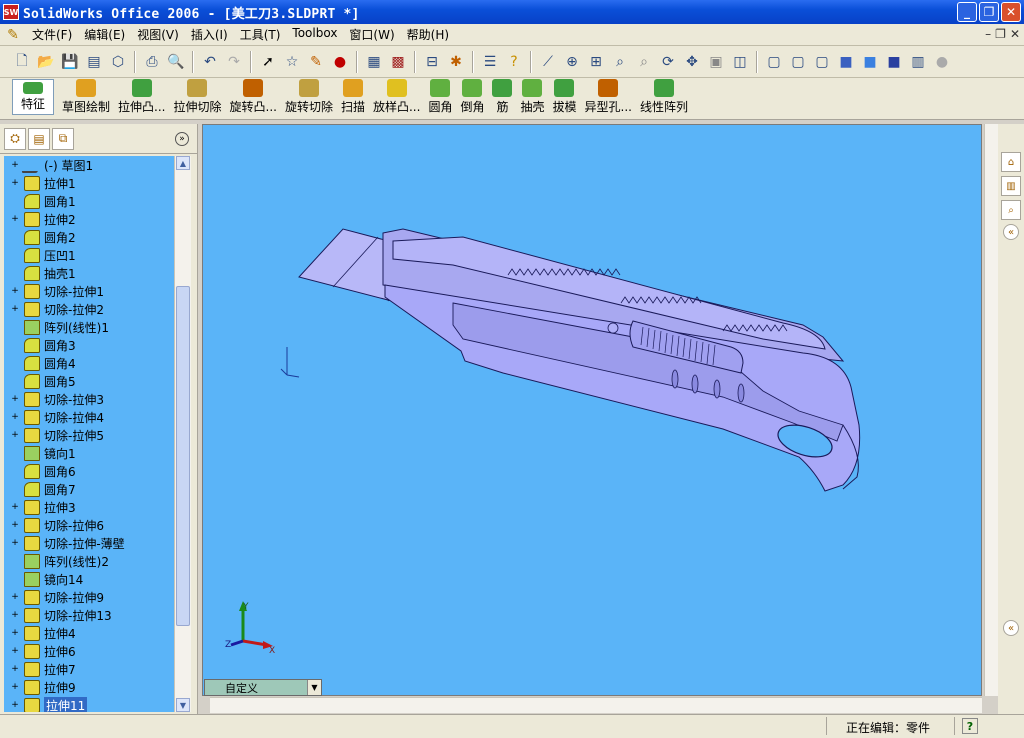  Describe the element at coordinates (353, 97) in the screenshot. I see `feature-button: 扫描` at that location.